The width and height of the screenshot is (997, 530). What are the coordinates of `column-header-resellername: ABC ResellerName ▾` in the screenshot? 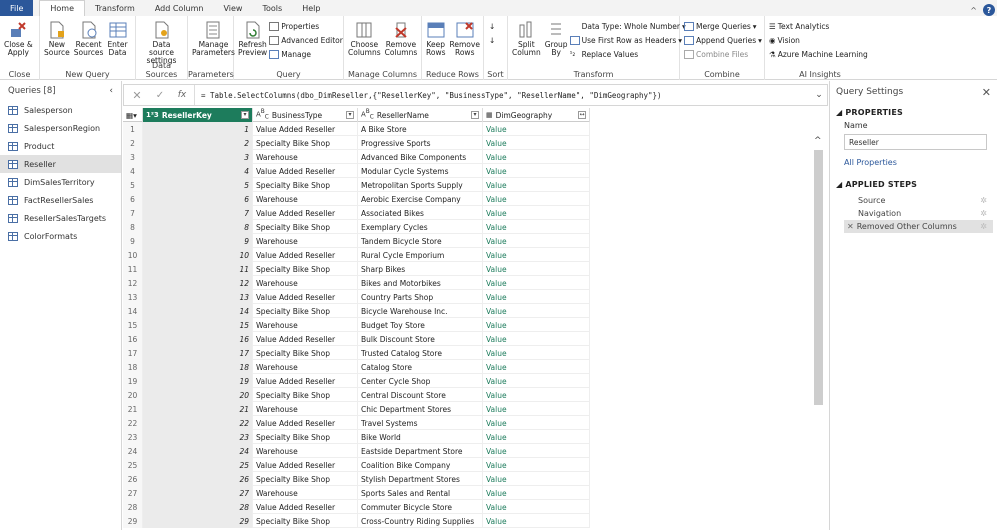 It's located at (420, 115).